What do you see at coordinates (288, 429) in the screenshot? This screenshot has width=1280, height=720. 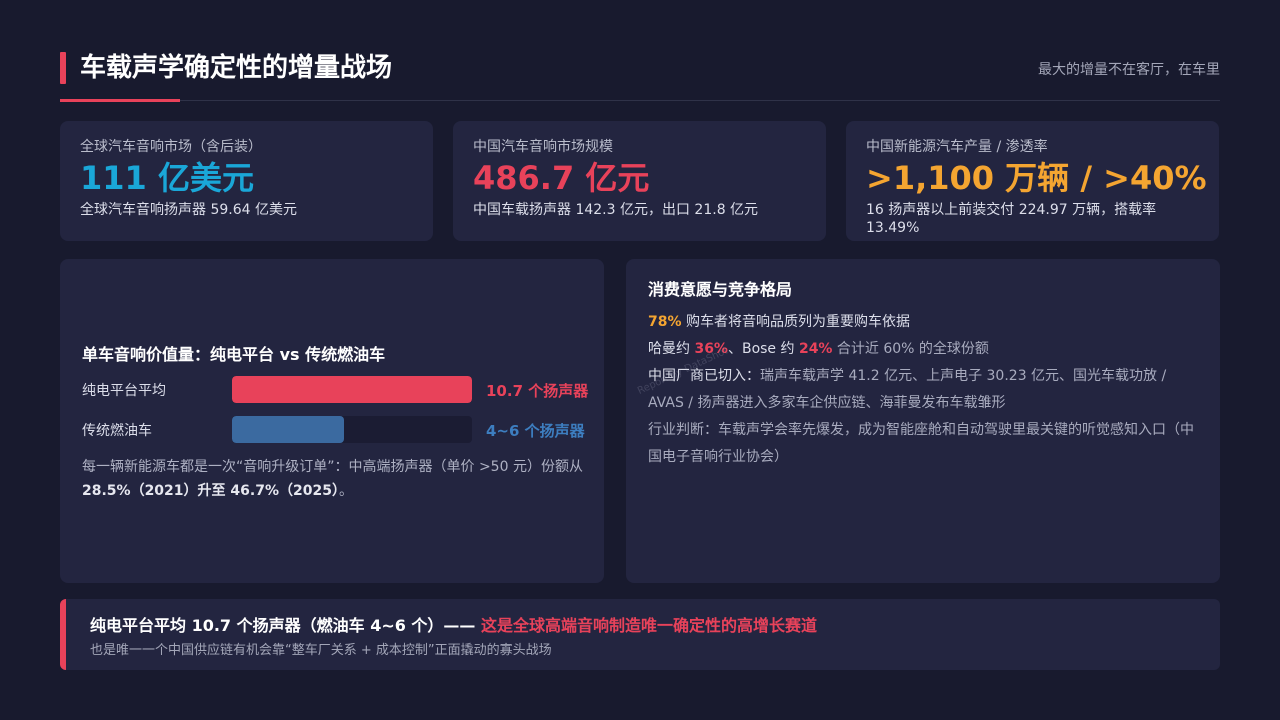 I see `bar-fill-ice` at bounding box center [288, 429].